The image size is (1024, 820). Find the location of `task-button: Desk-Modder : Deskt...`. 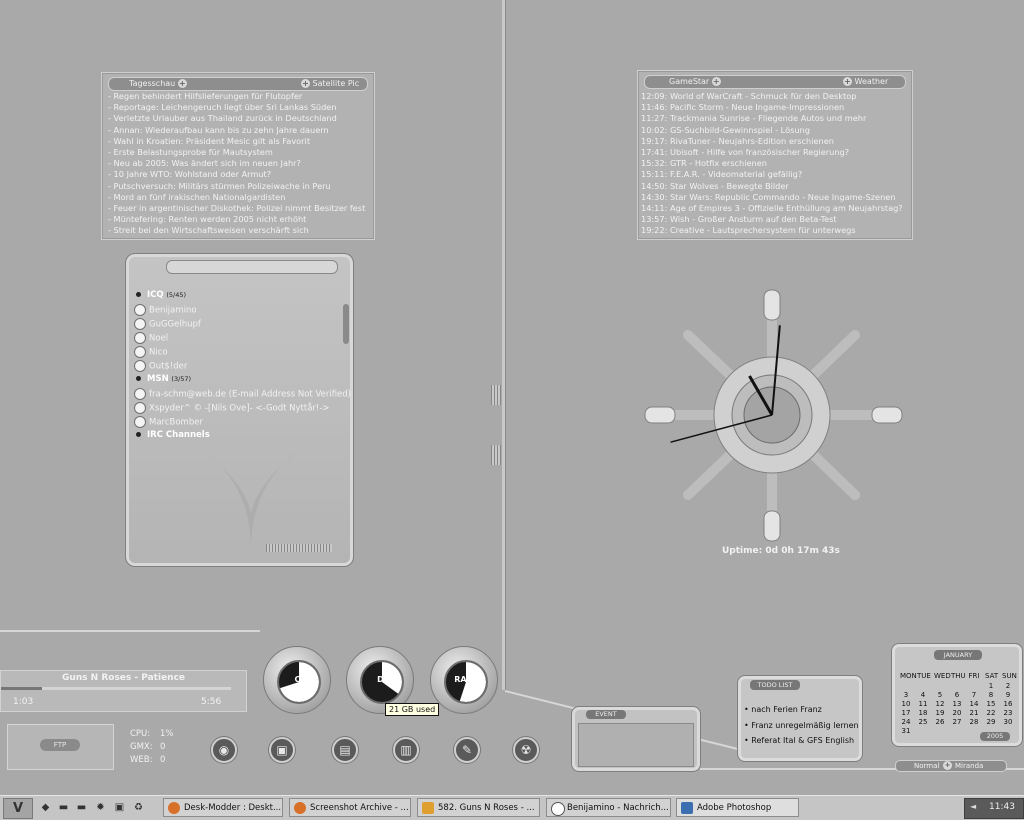

task-button: Desk-Modder : Deskt... is located at coordinates (223, 807).